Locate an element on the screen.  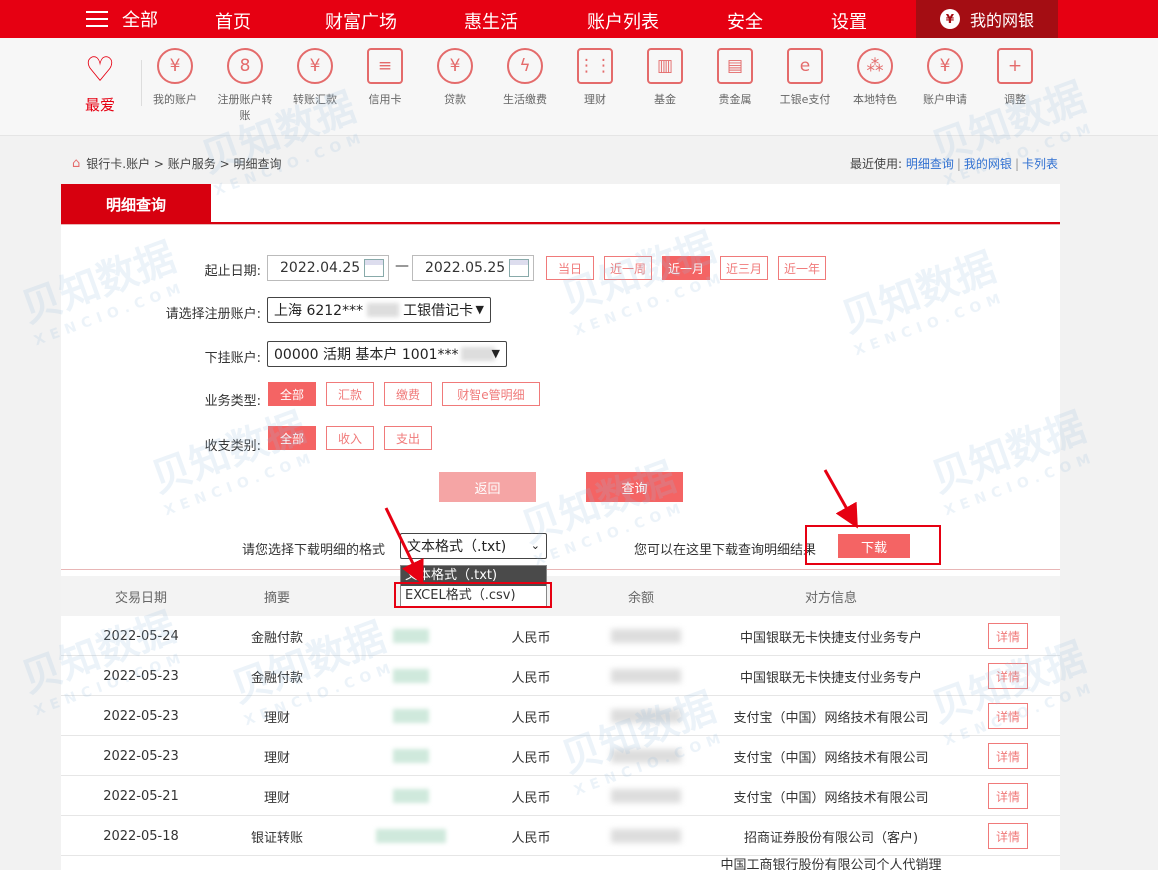
arrow-to-download is located at coordinates (840, 499).